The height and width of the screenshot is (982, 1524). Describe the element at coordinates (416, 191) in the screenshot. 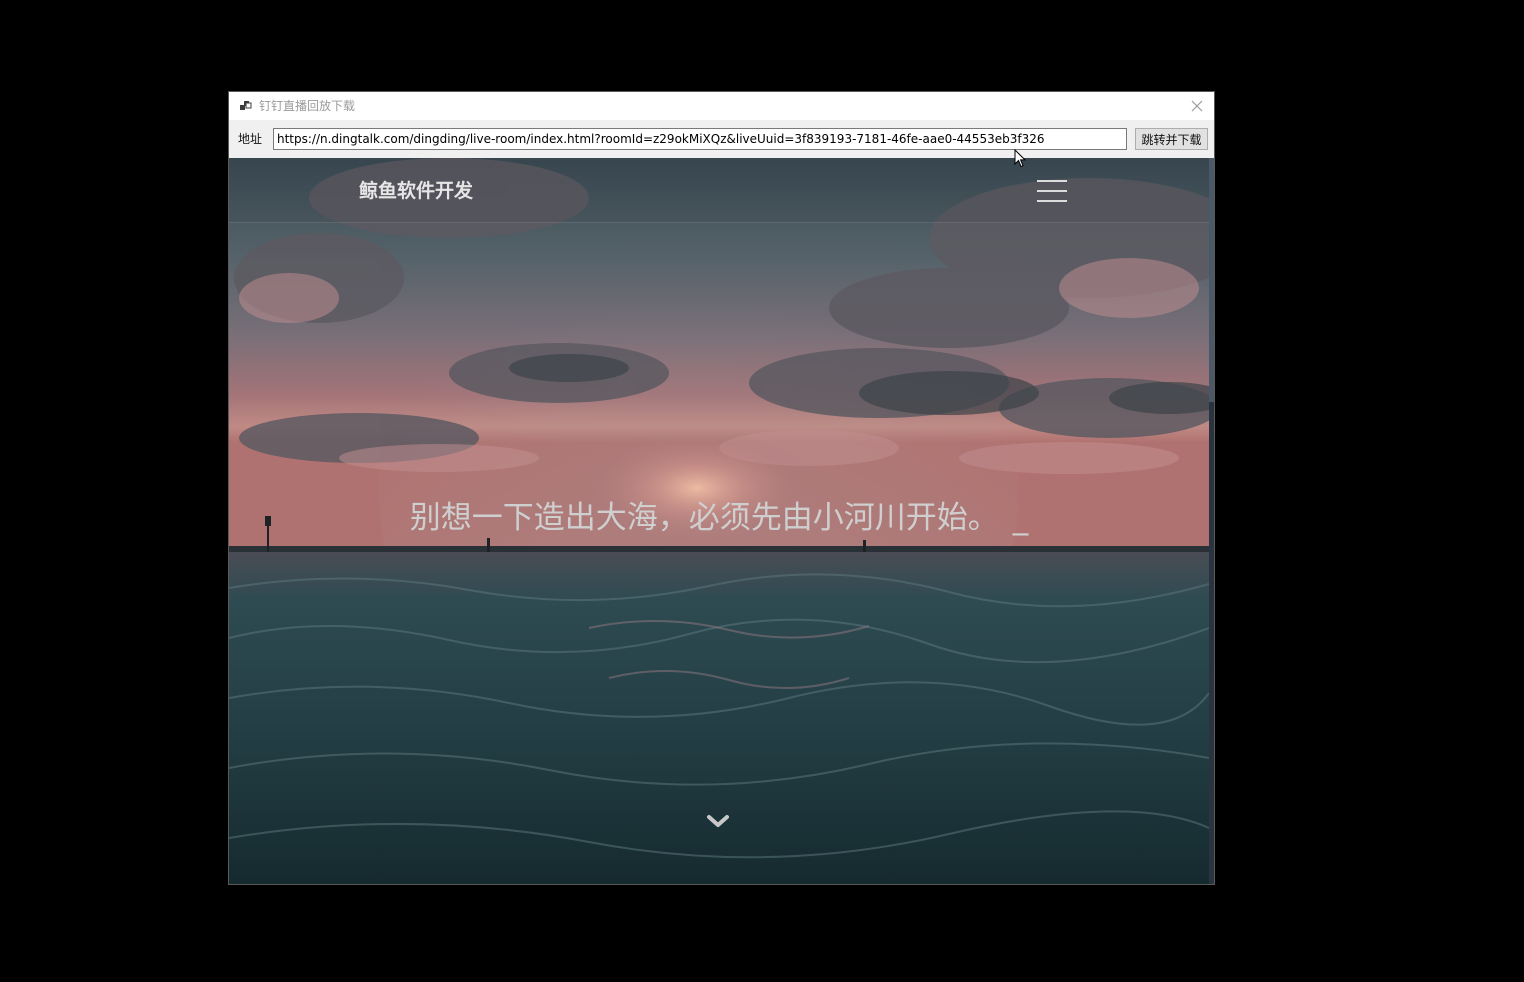

I see `site-brand: 鲸鱼软件开发` at that location.